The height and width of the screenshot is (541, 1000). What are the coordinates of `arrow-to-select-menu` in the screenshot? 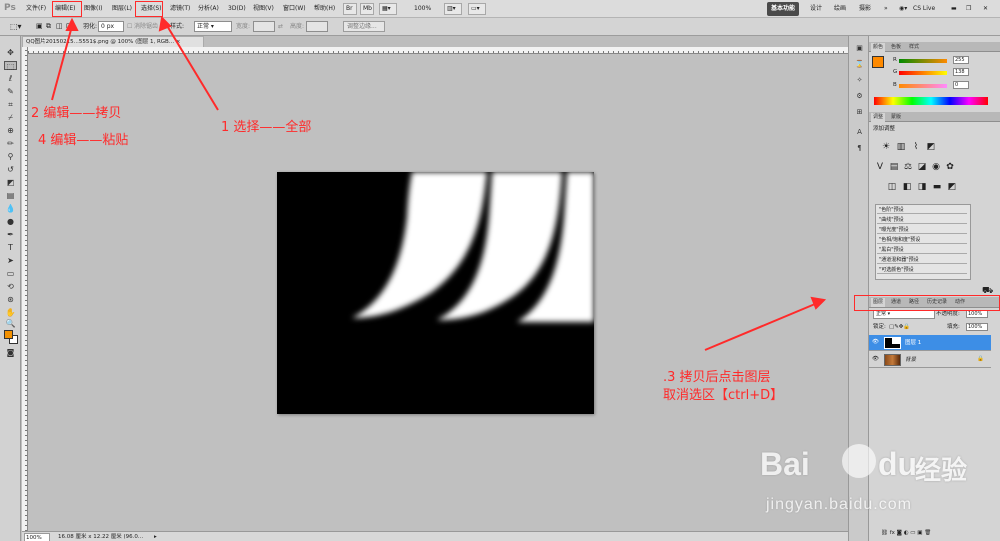 It's located at (192, 67).